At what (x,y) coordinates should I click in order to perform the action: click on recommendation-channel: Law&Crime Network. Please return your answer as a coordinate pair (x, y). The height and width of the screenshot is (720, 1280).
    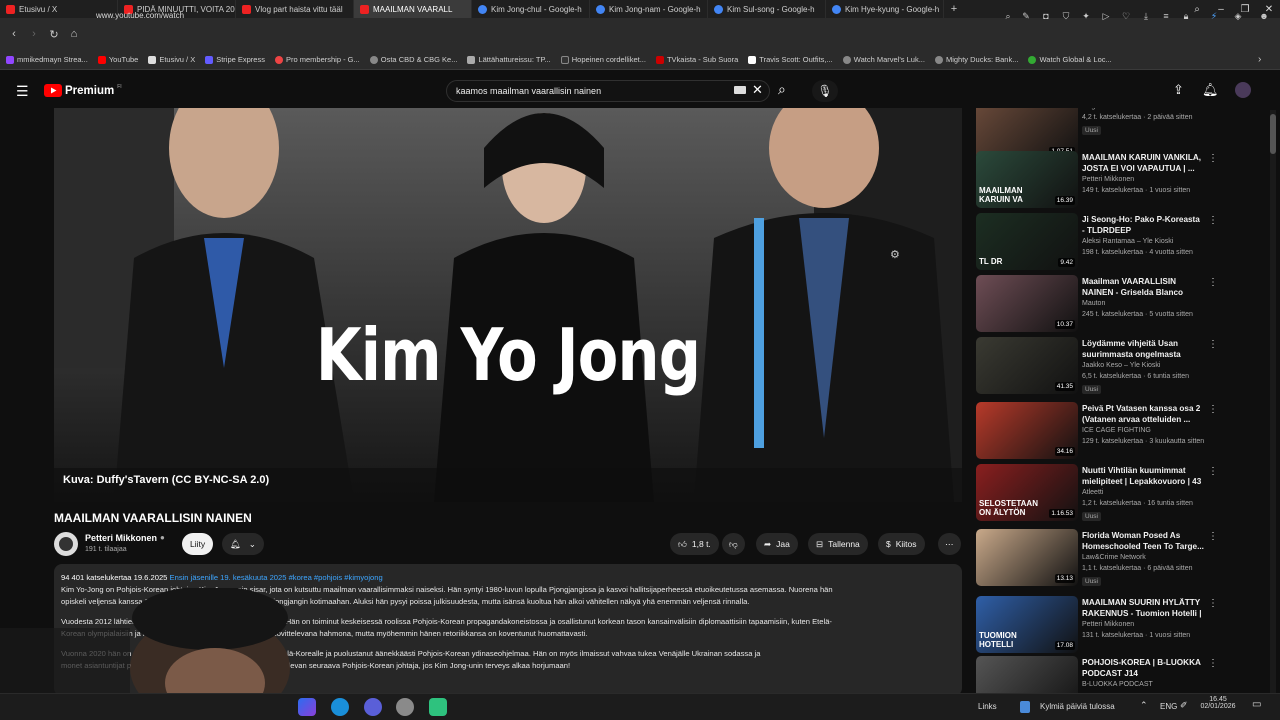
    Looking at the image, I should click on (1167, 557).